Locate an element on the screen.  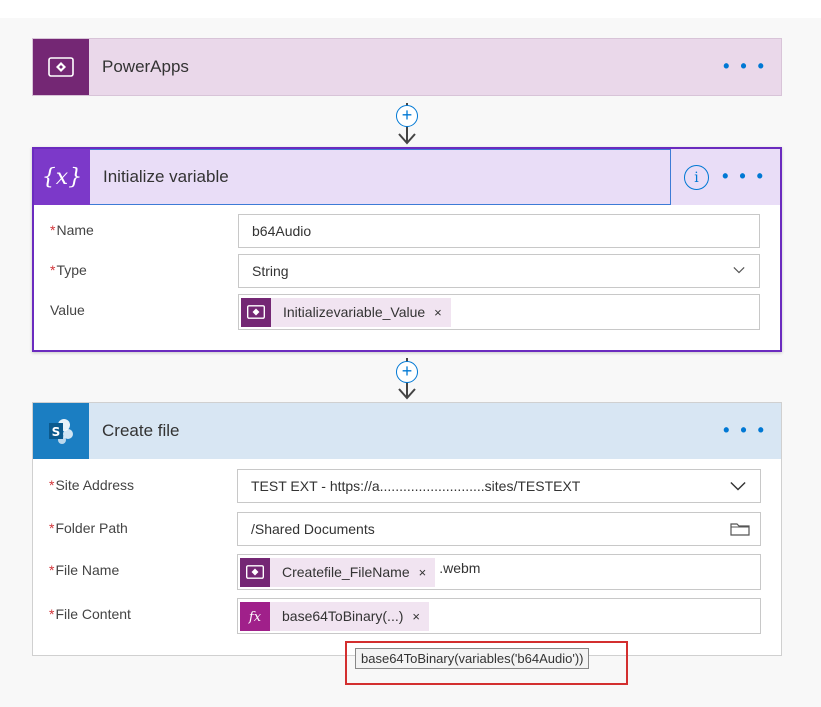
file-content-label: *File Content is located at coordinates (90, 614).